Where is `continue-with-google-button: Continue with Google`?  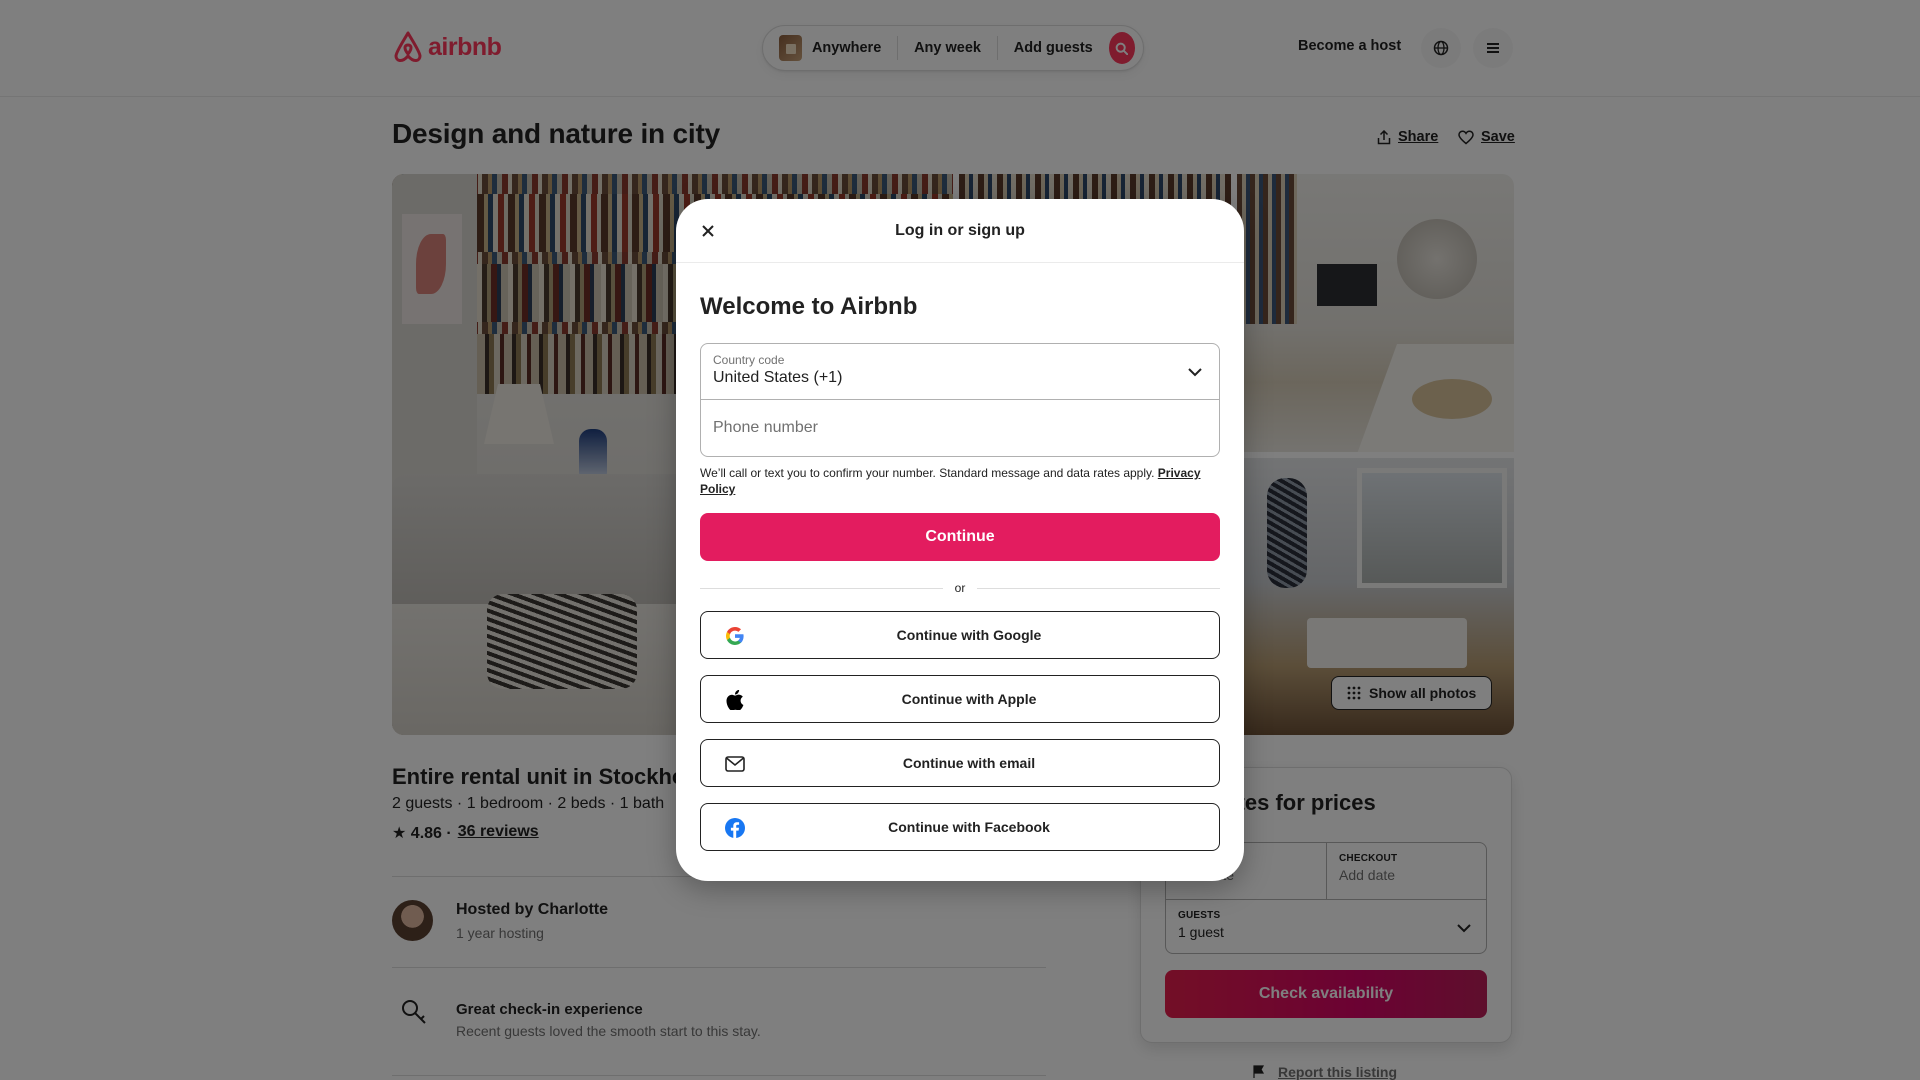
continue-with-google-button: Continue with Google is located at coordinates (960, 635).